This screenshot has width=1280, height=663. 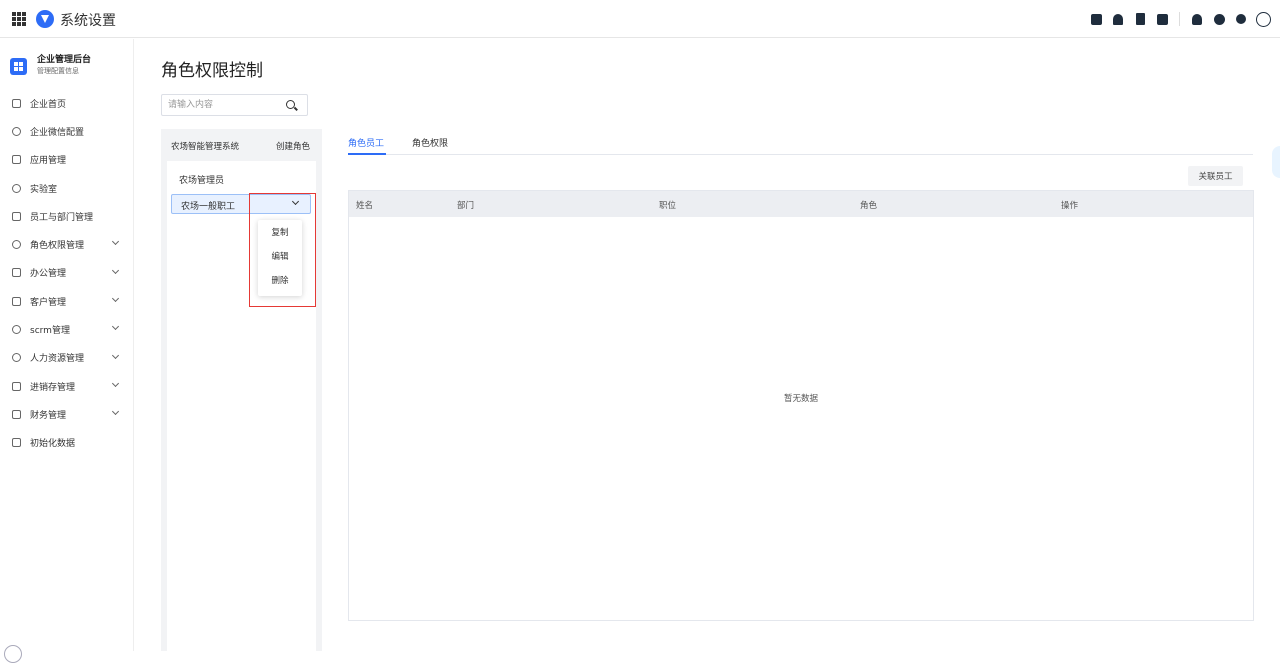 I want to click on sidebar-item-label: 实验室, so click(x=44, y=189).